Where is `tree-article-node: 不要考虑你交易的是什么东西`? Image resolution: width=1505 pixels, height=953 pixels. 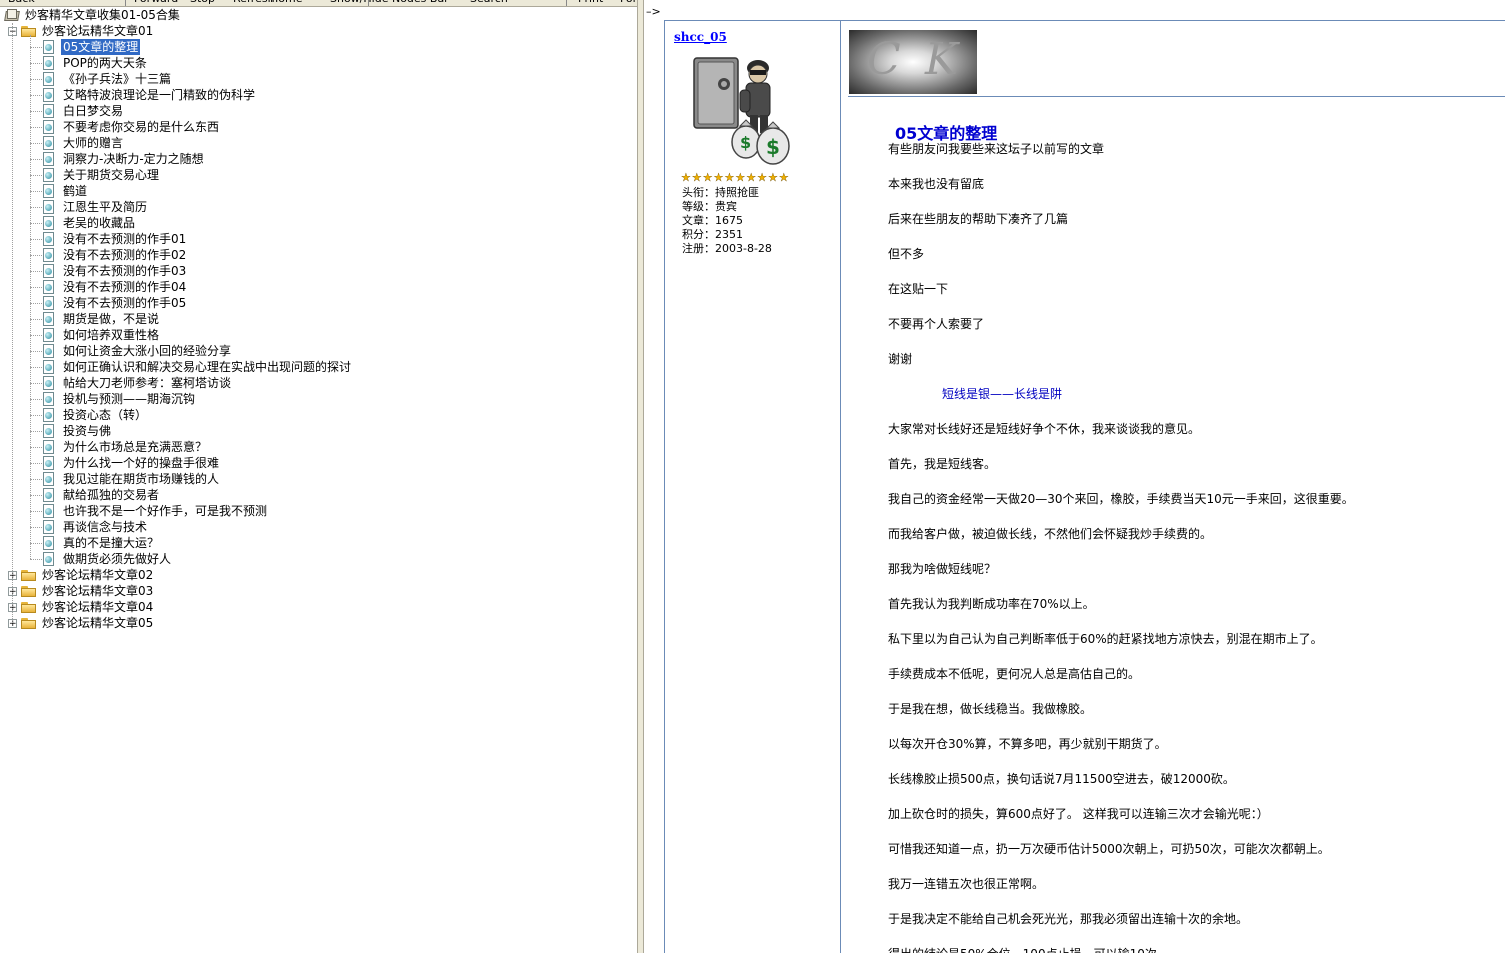 tree-article-node: 不要考虑你交易的是什么东西 is located at coordinates (132, 127).